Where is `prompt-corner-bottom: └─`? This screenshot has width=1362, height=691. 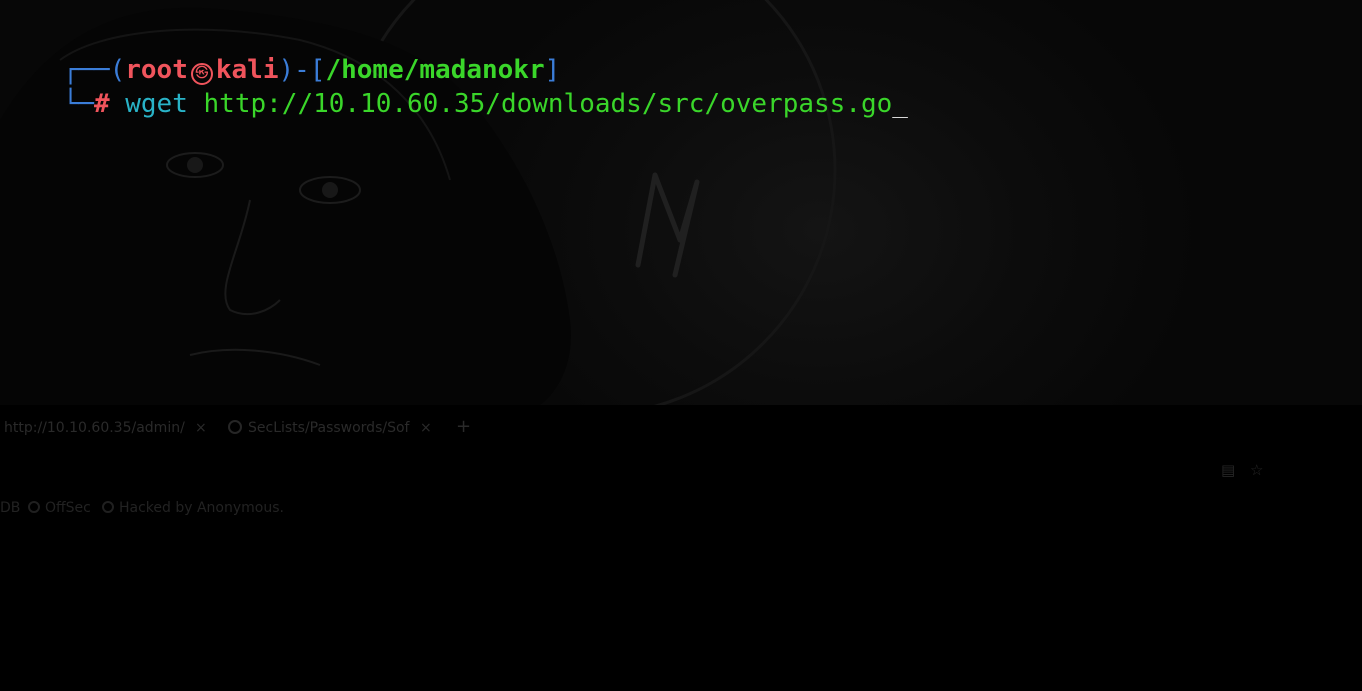
prompt-corner-bottom: └─ is located at coordinates (78, 104).